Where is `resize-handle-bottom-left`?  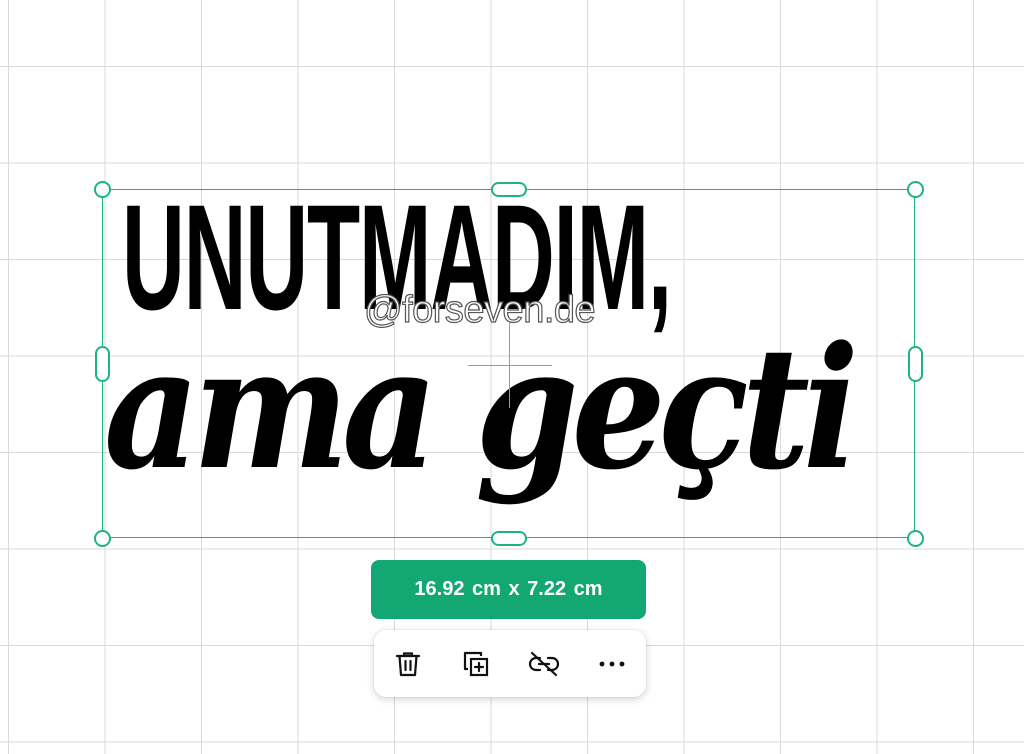
resize-handle-bottom-left is located at coordinates (102, 538).